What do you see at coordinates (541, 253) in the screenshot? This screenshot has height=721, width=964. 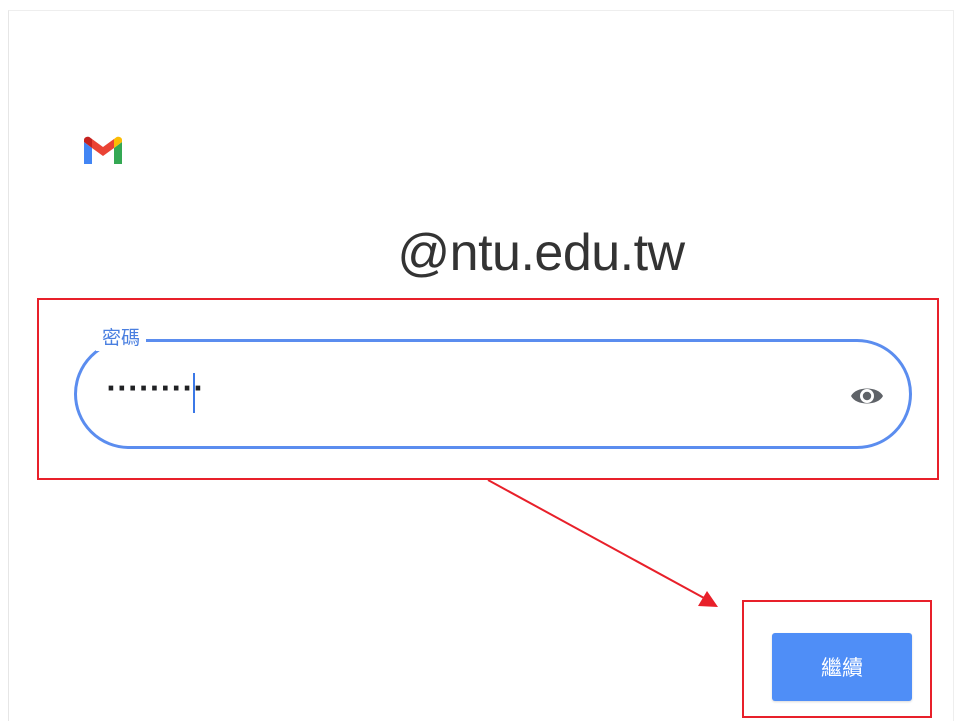 I see `account-email: @ntu.edu.tw` at bounding box center [541, 253].